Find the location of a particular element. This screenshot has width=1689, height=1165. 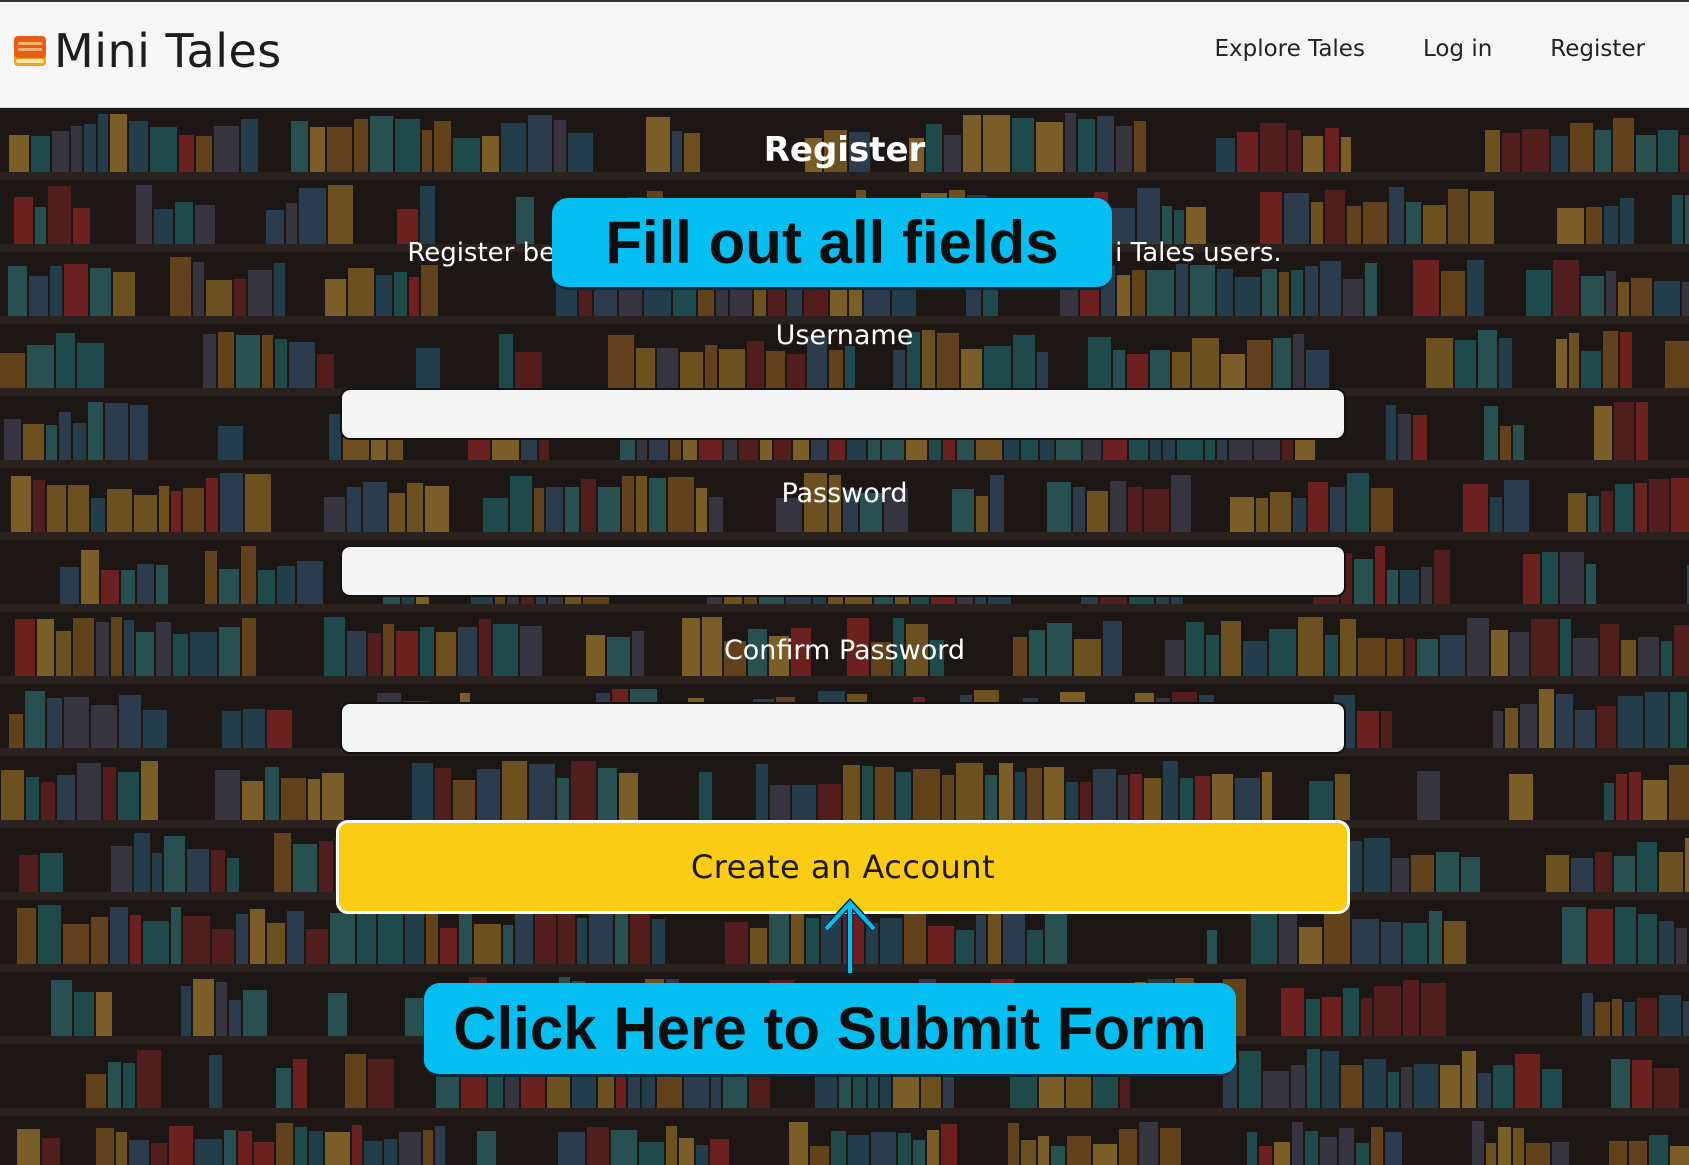

password-label: Password is located at coordinates (844, 493).